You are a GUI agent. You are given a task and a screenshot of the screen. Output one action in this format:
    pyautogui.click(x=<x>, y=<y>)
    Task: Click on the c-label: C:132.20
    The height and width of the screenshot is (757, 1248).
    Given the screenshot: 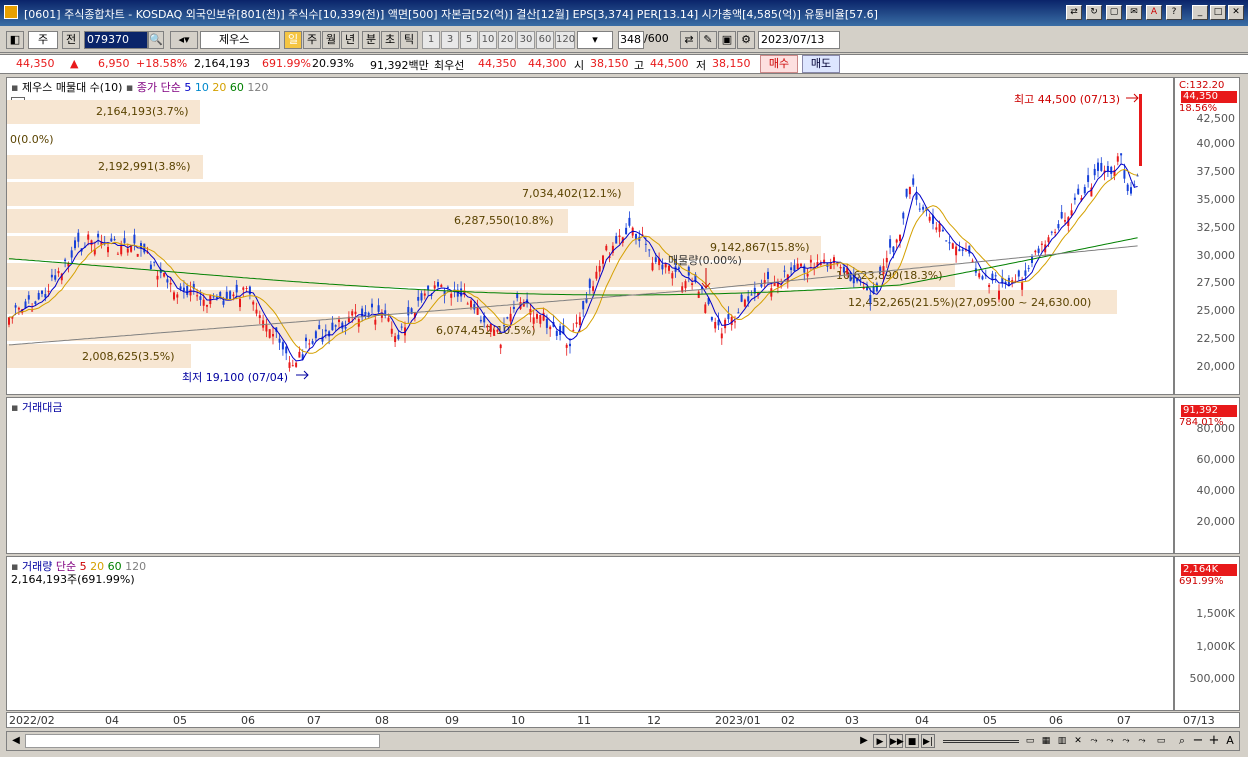 What is the action you would take?
    pyautogui.click(x=1202, y=85)
    